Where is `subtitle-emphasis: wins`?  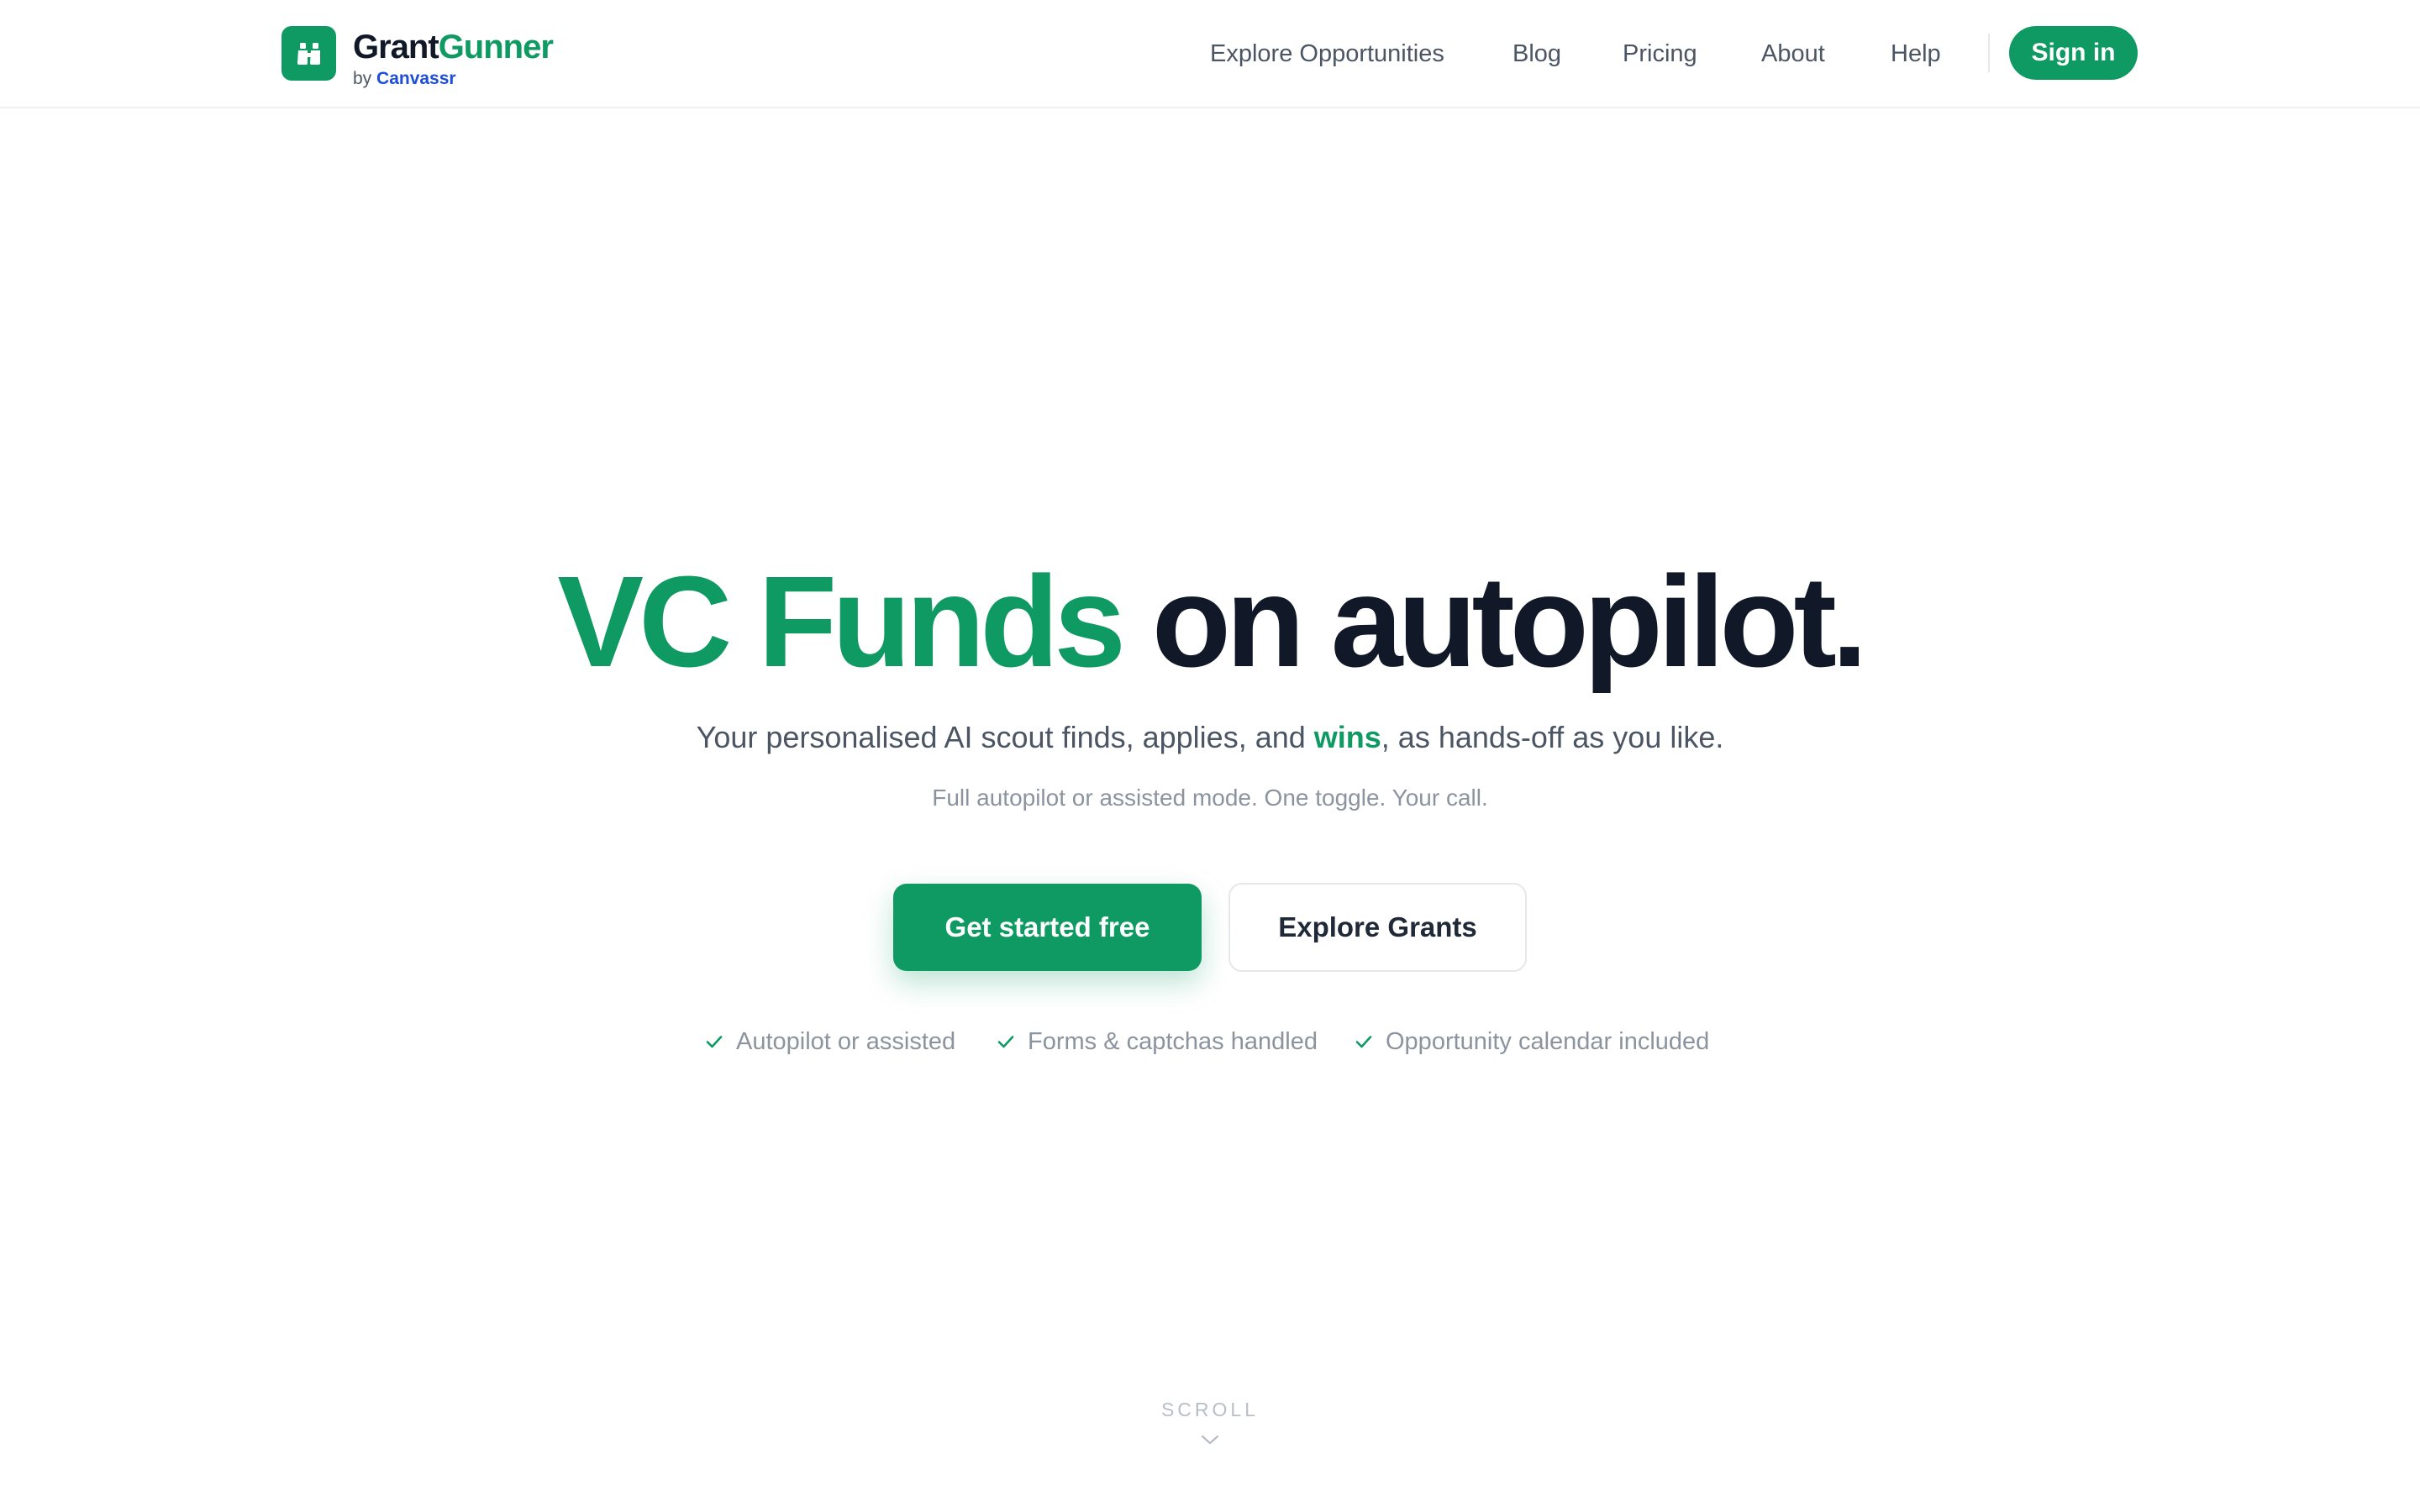 subtitle-emphasis: wins is located at coordinates (1347, 737).